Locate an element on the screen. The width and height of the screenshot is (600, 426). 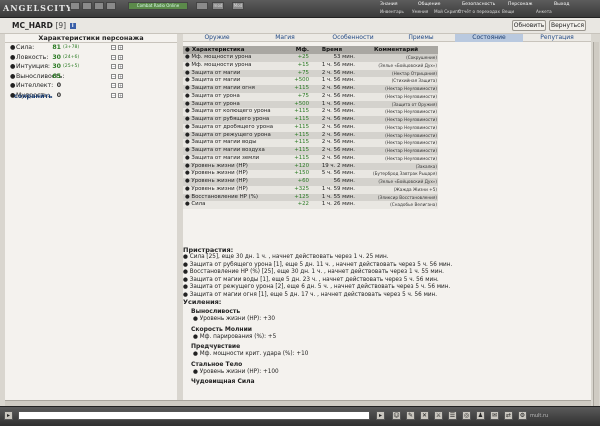
effect-name: ● Защита от урона is located at coordinates (212, 95).